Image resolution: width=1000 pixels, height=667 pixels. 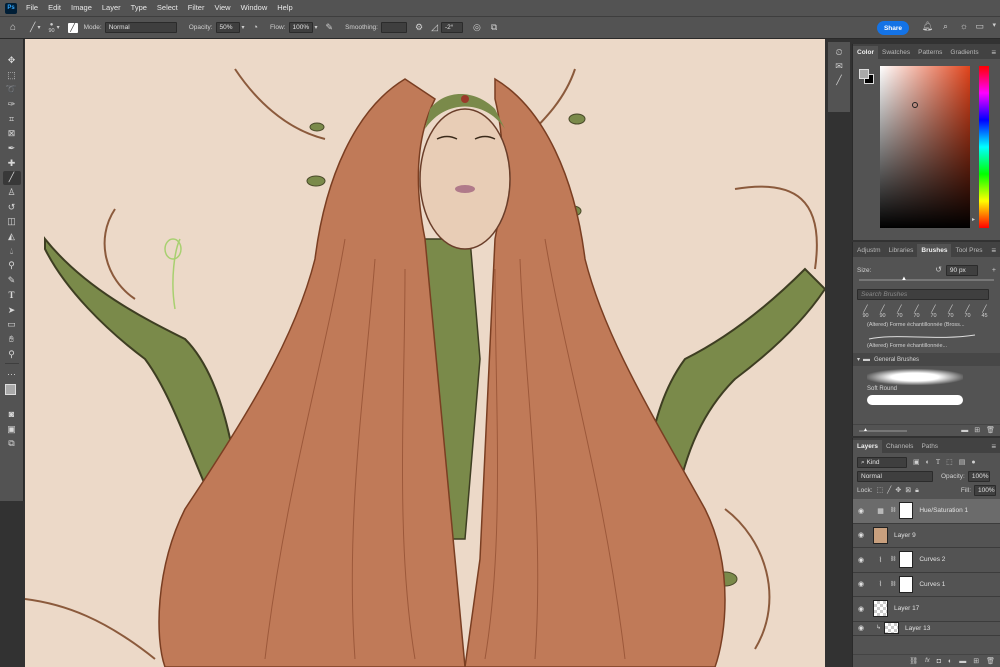 What do you see at coordinates (12, 60) in the screenshot?
I see `move-tool-icon: ✥` at bounding box center [12, 60].